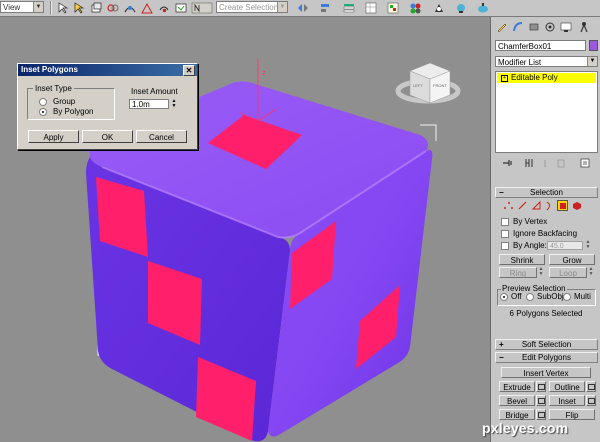 Image resolution: width=600 pixels, height=442 pixels. I want to click on chevron-down-icon: ▼, so click(592, 61).